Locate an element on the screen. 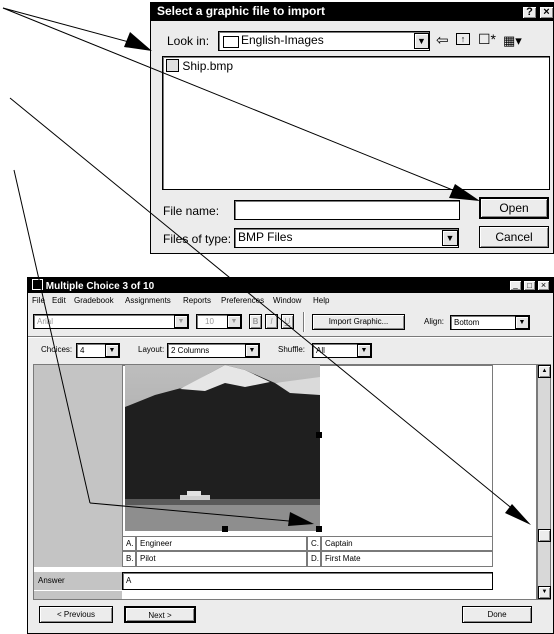 This screenshot has width=554, height=634. previous-button: < Previous is located at coordinates (76, 614).